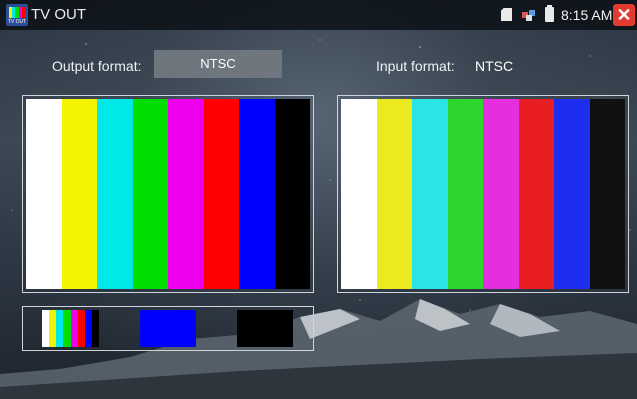 The width and height of the screenshot is (637, 399). I want to click on pattern-selector, so click(168, 328).